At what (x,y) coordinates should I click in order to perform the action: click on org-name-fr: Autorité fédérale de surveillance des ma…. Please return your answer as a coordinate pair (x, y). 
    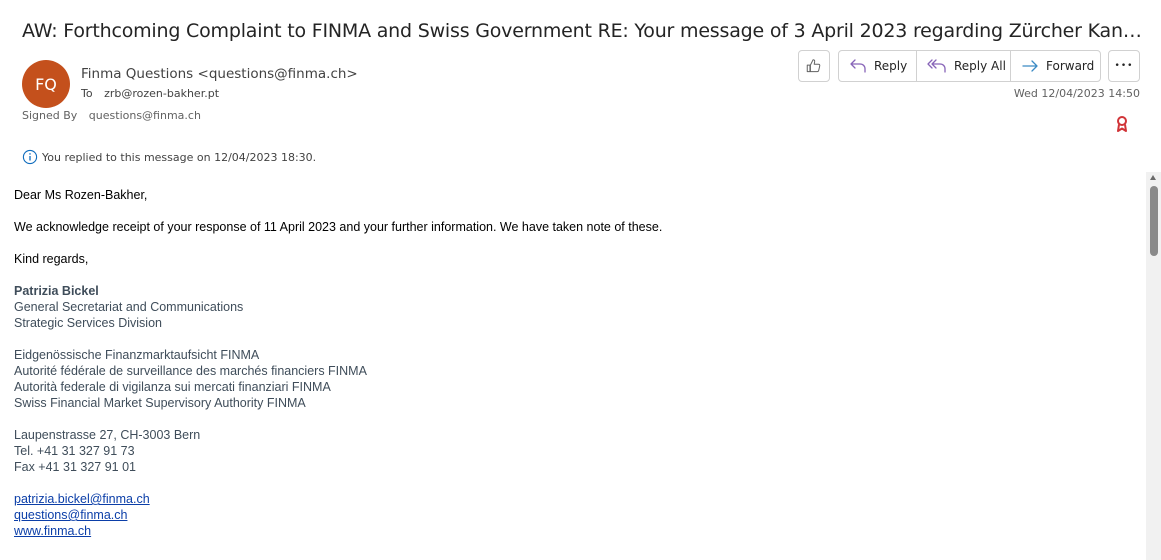
    Looking at the image, I should click on (190, 371).